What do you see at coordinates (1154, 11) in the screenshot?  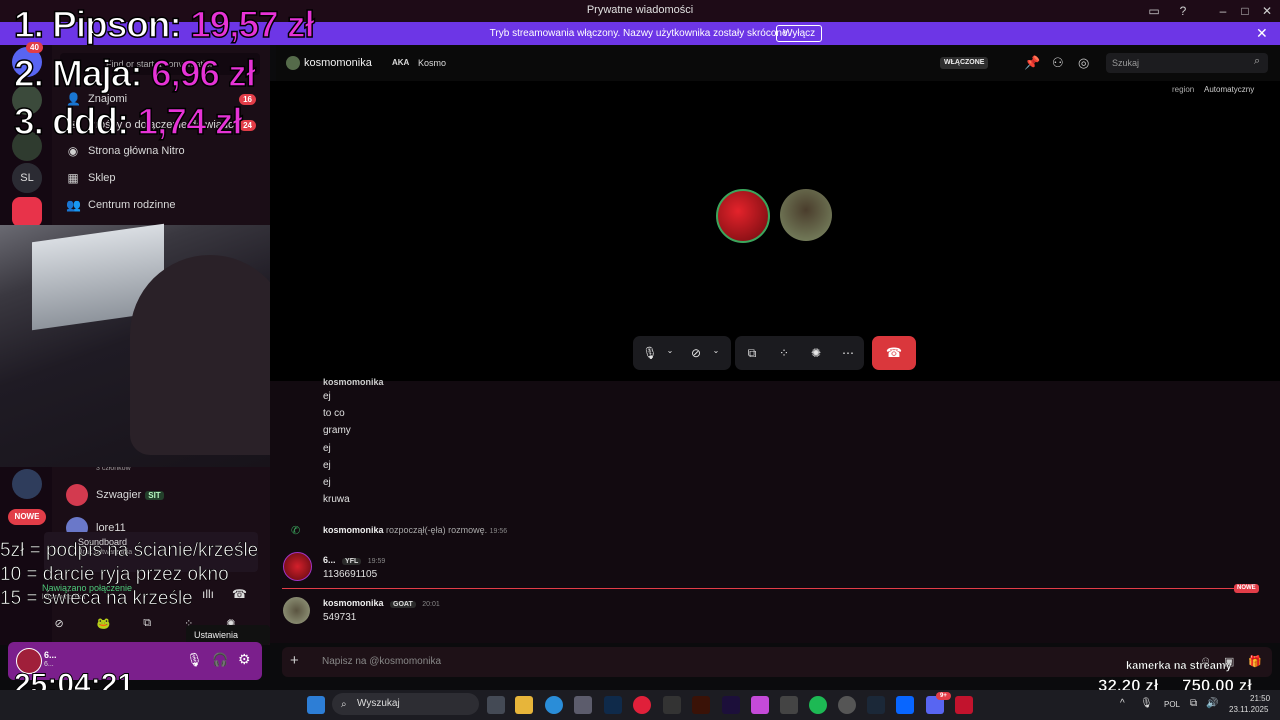 I see `inbox-icon: ▭` at bounding box center [1154, 11].